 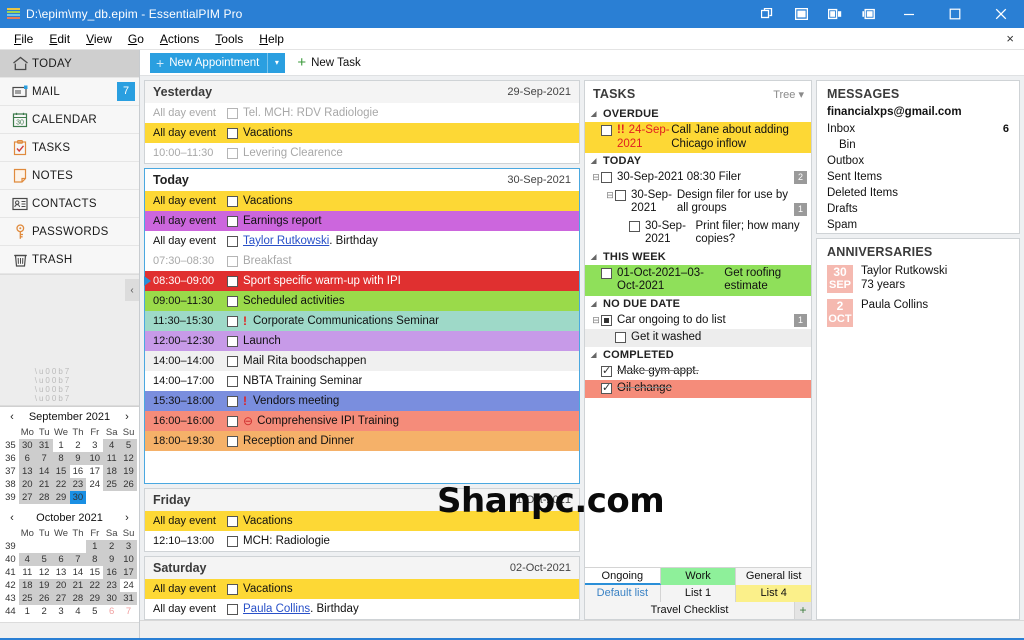 I want to click on task-row: ⊟ 30-Sep-2021 08:30 Filer 2, so click(x=698, y=178).